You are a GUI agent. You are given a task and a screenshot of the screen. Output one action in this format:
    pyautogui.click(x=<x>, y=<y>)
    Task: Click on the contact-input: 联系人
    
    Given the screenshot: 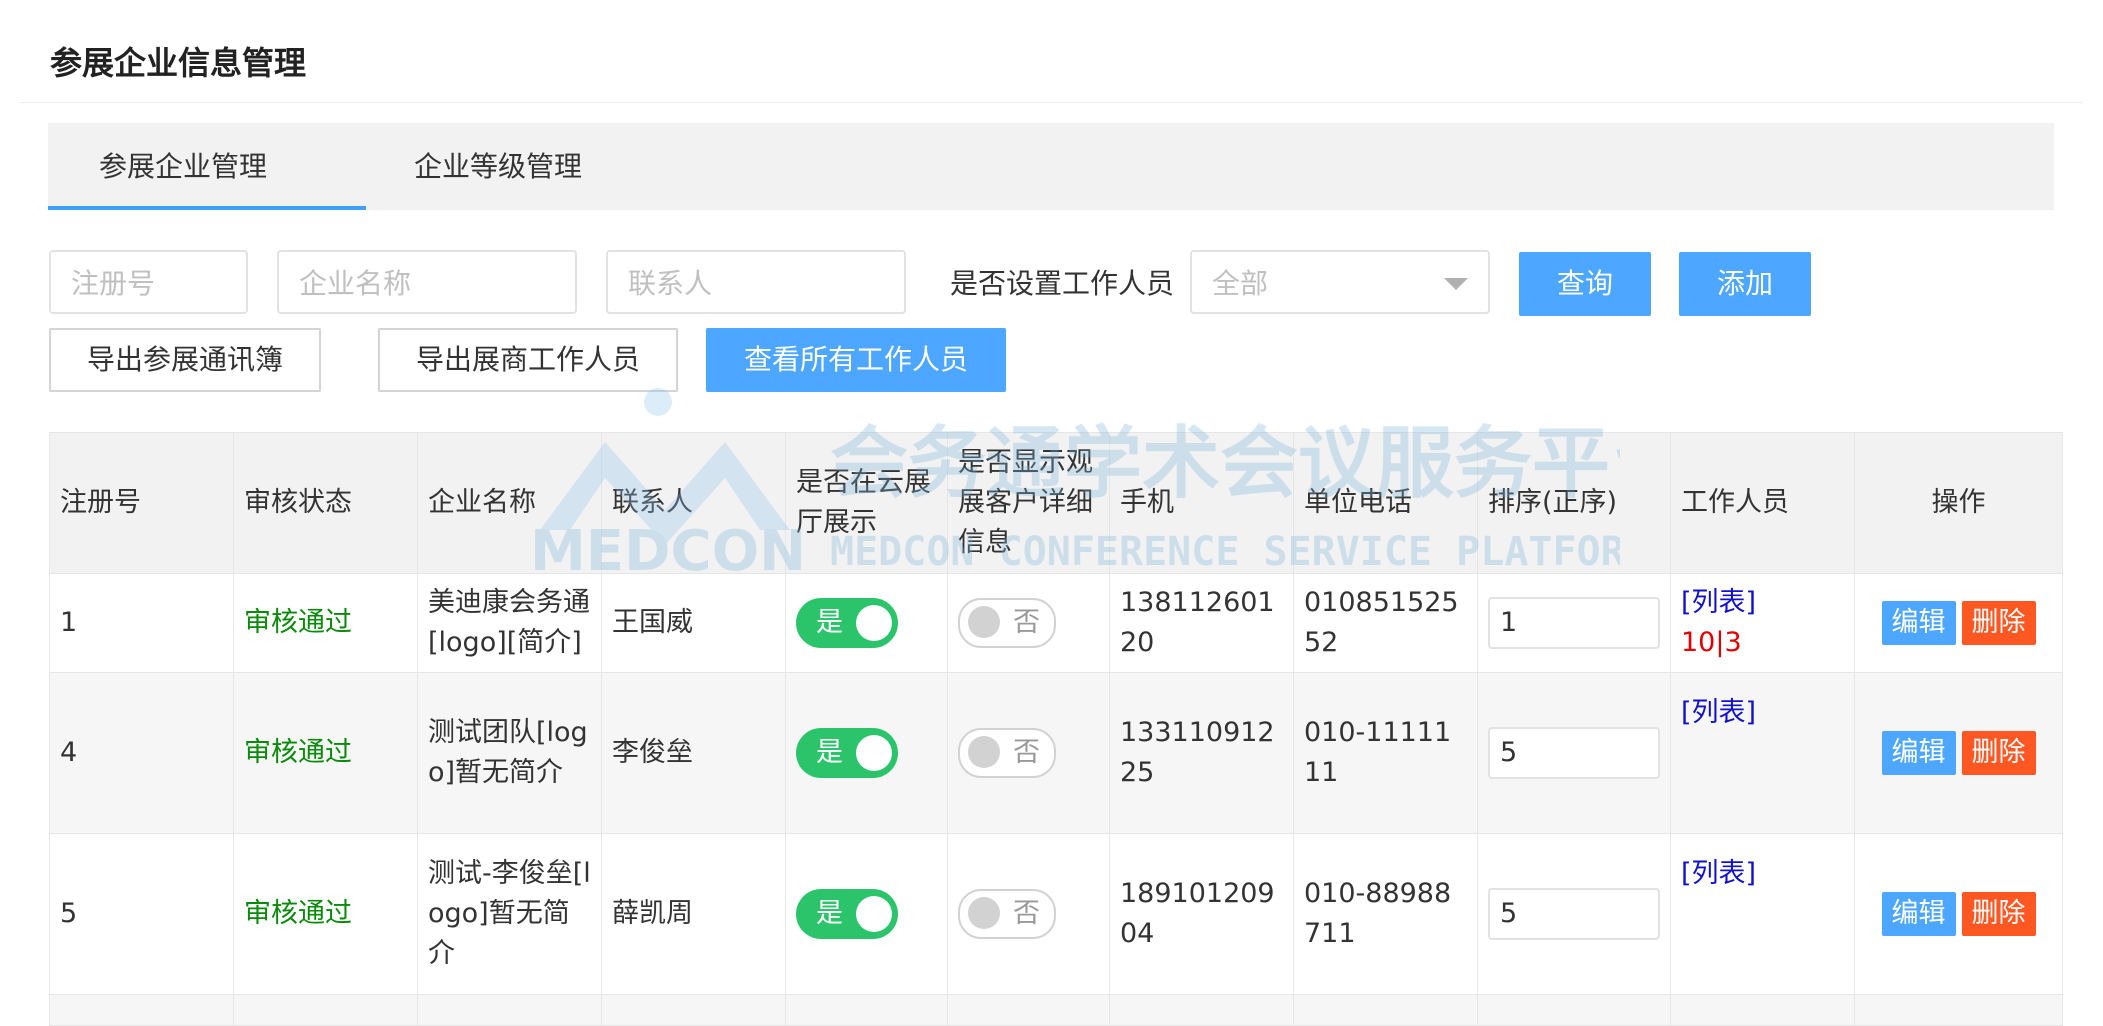 What is the action you would take?
    pyautogui.click(x=756, y=282)
    